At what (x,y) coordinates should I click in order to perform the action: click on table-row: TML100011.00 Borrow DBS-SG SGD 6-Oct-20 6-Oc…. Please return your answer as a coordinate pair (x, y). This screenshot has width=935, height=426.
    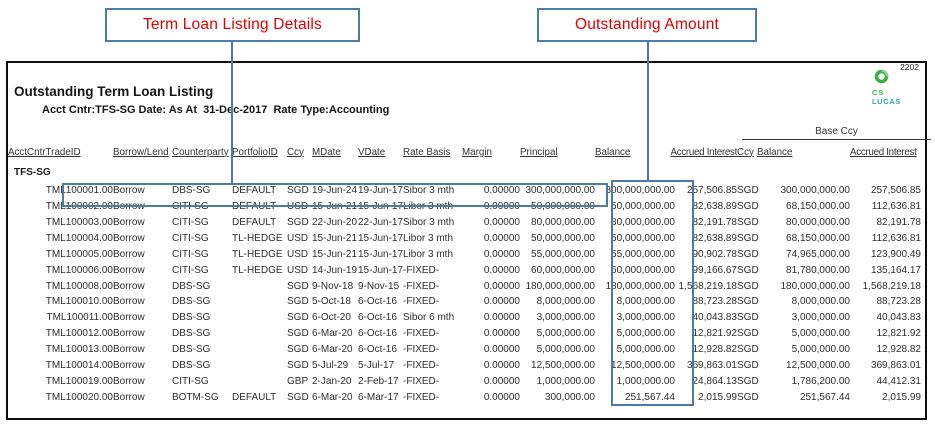
    Looking at the image, I should click on (483, 318).